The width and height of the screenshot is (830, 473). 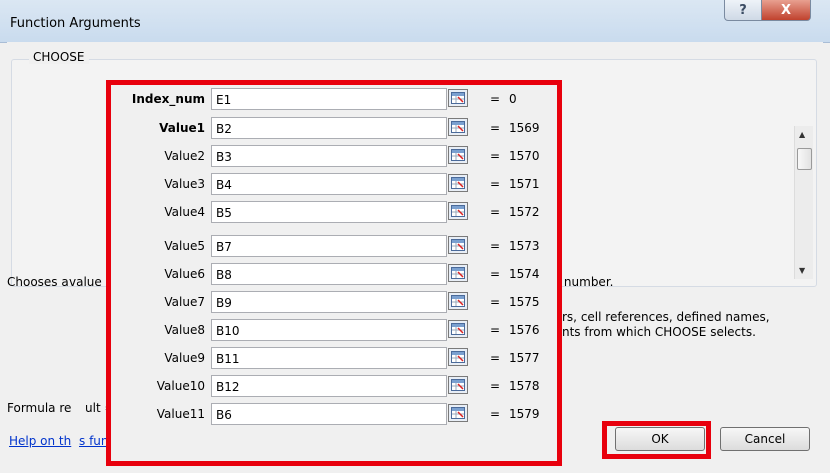 I want to click on title-bar: Function Arguments ? X, so click(x=415, y=21).